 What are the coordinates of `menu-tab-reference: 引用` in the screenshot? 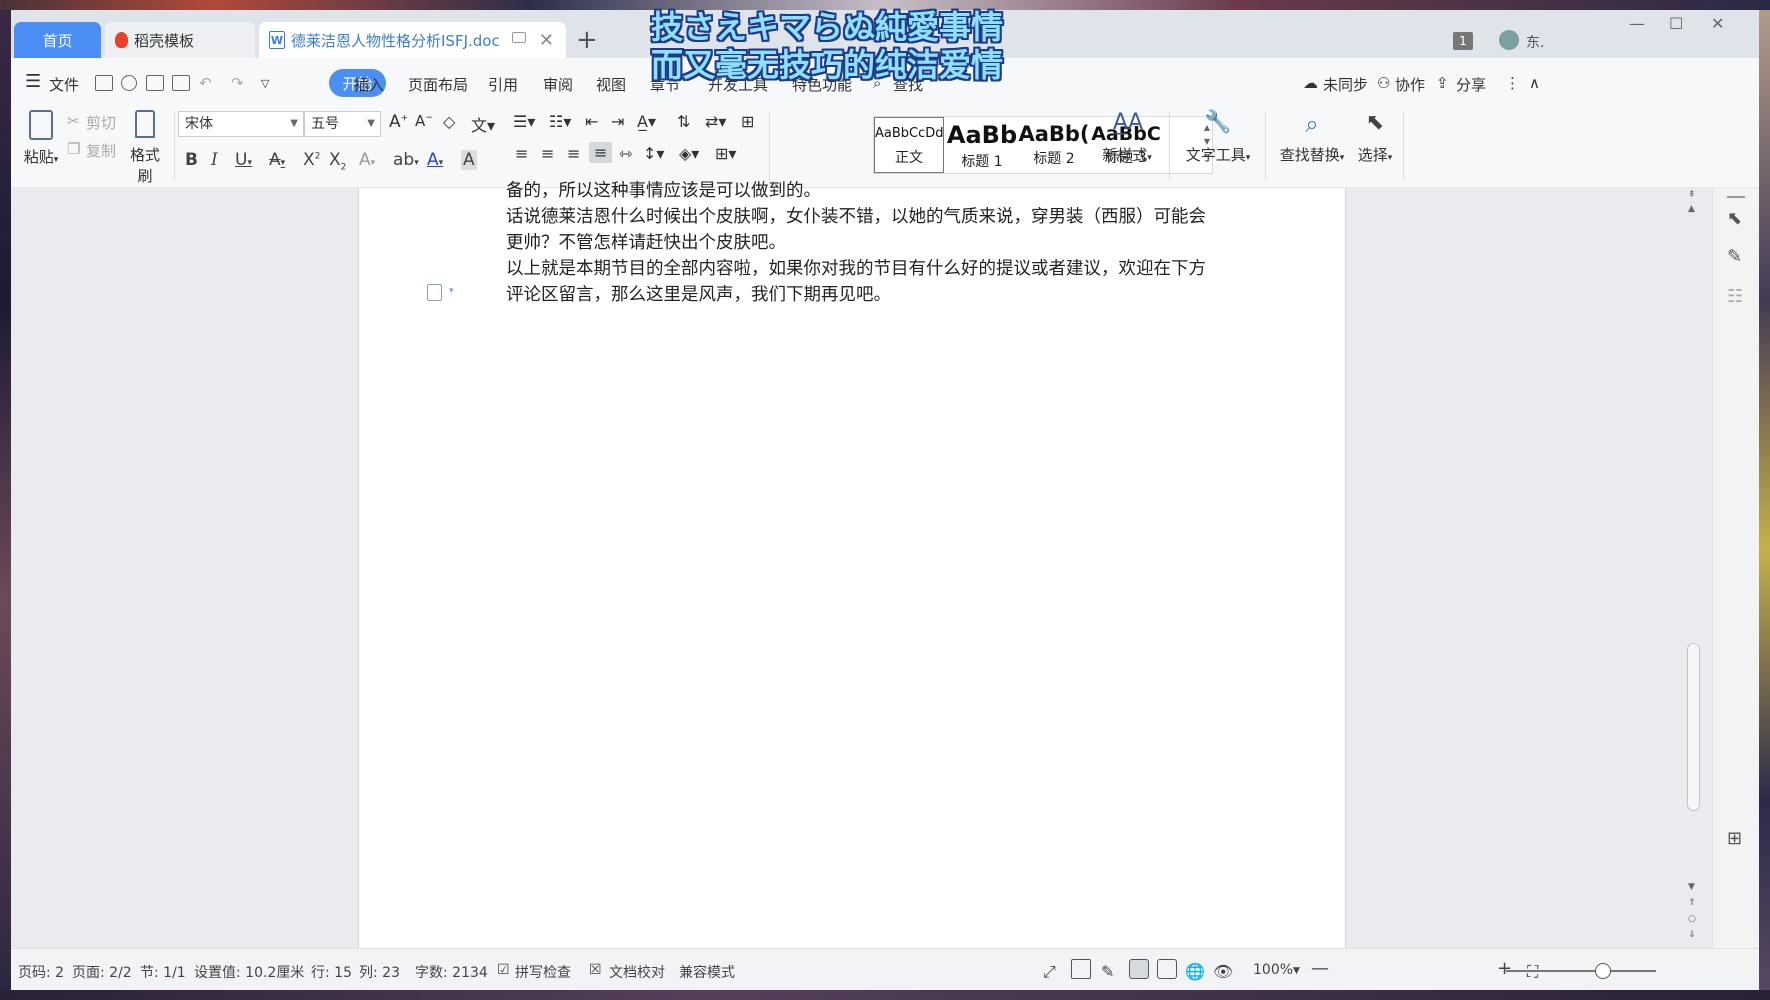 It's located at (503, 84).